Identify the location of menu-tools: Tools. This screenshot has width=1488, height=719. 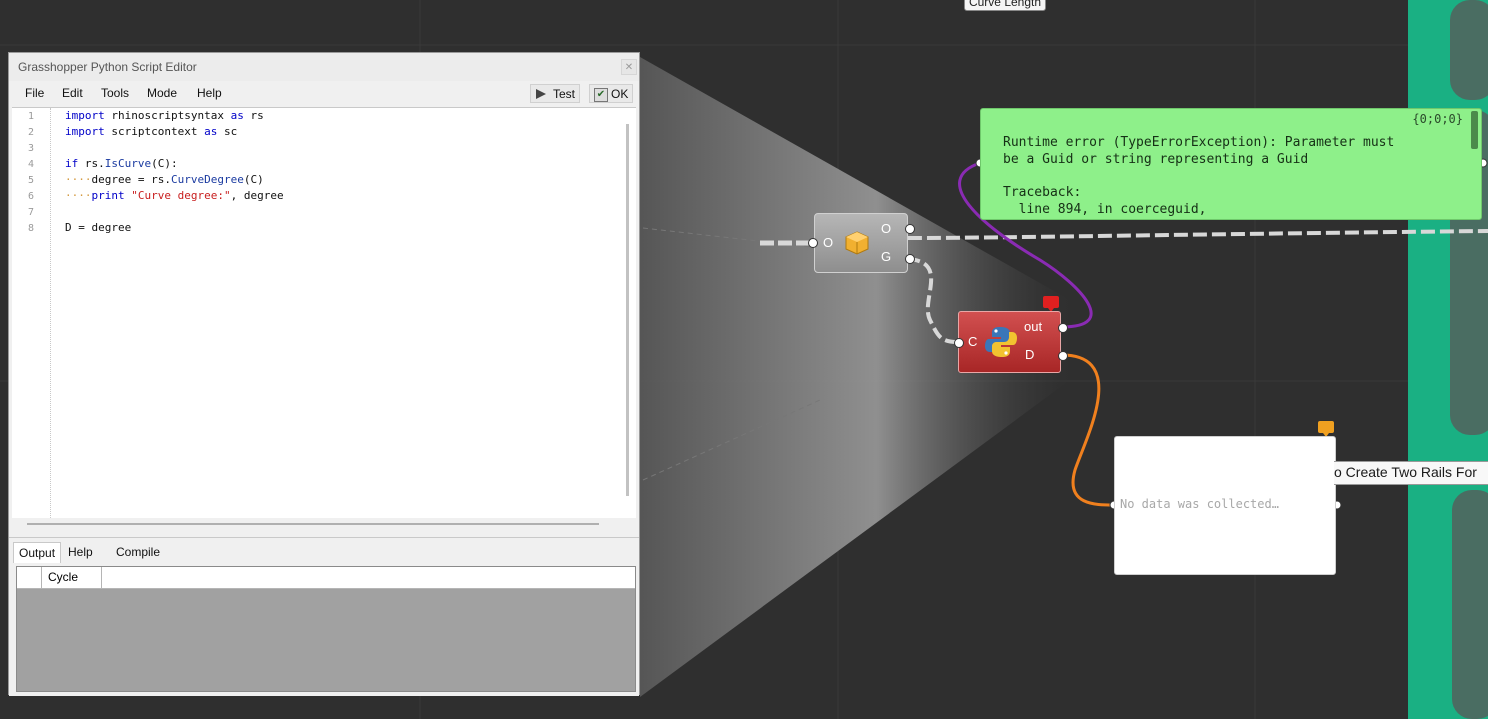
(115, 93).